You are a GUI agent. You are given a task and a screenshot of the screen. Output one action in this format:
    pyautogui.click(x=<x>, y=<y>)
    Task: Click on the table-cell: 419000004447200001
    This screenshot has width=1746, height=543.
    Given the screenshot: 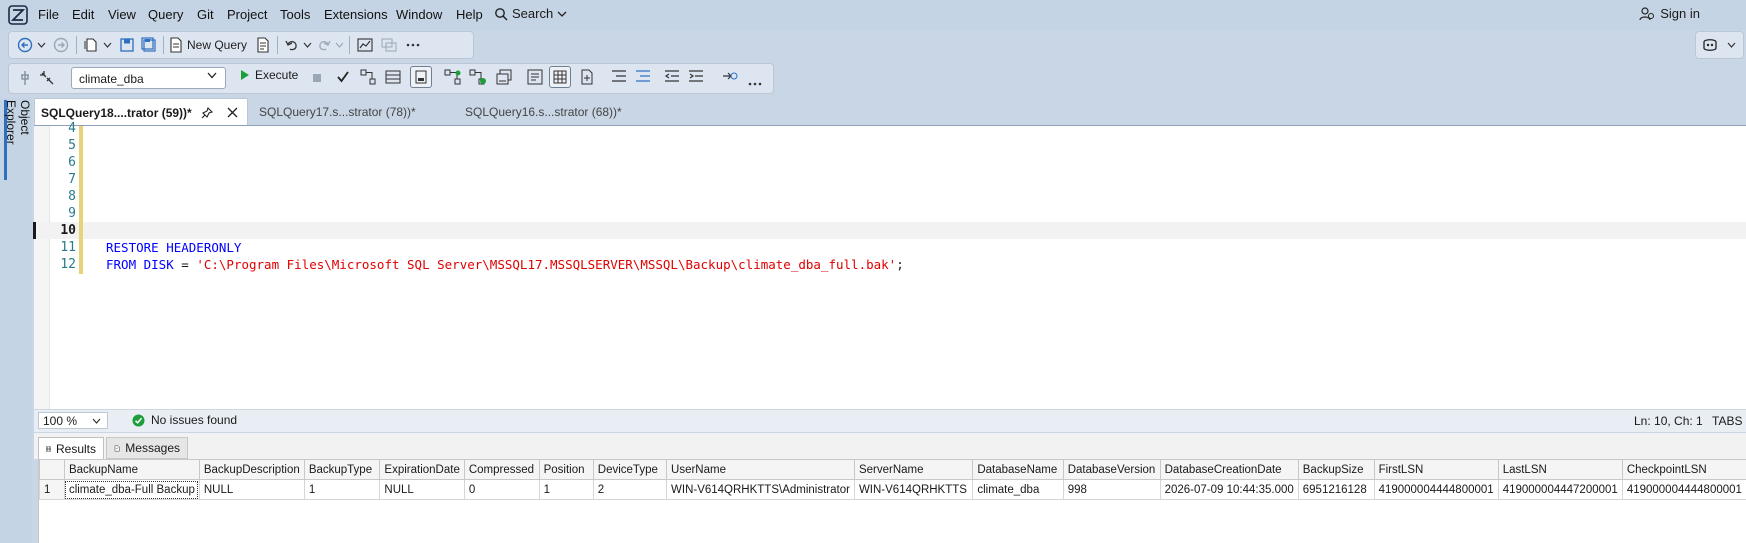 What is the action you would take?
    pyautogui.click(x=1560, y=489)
    